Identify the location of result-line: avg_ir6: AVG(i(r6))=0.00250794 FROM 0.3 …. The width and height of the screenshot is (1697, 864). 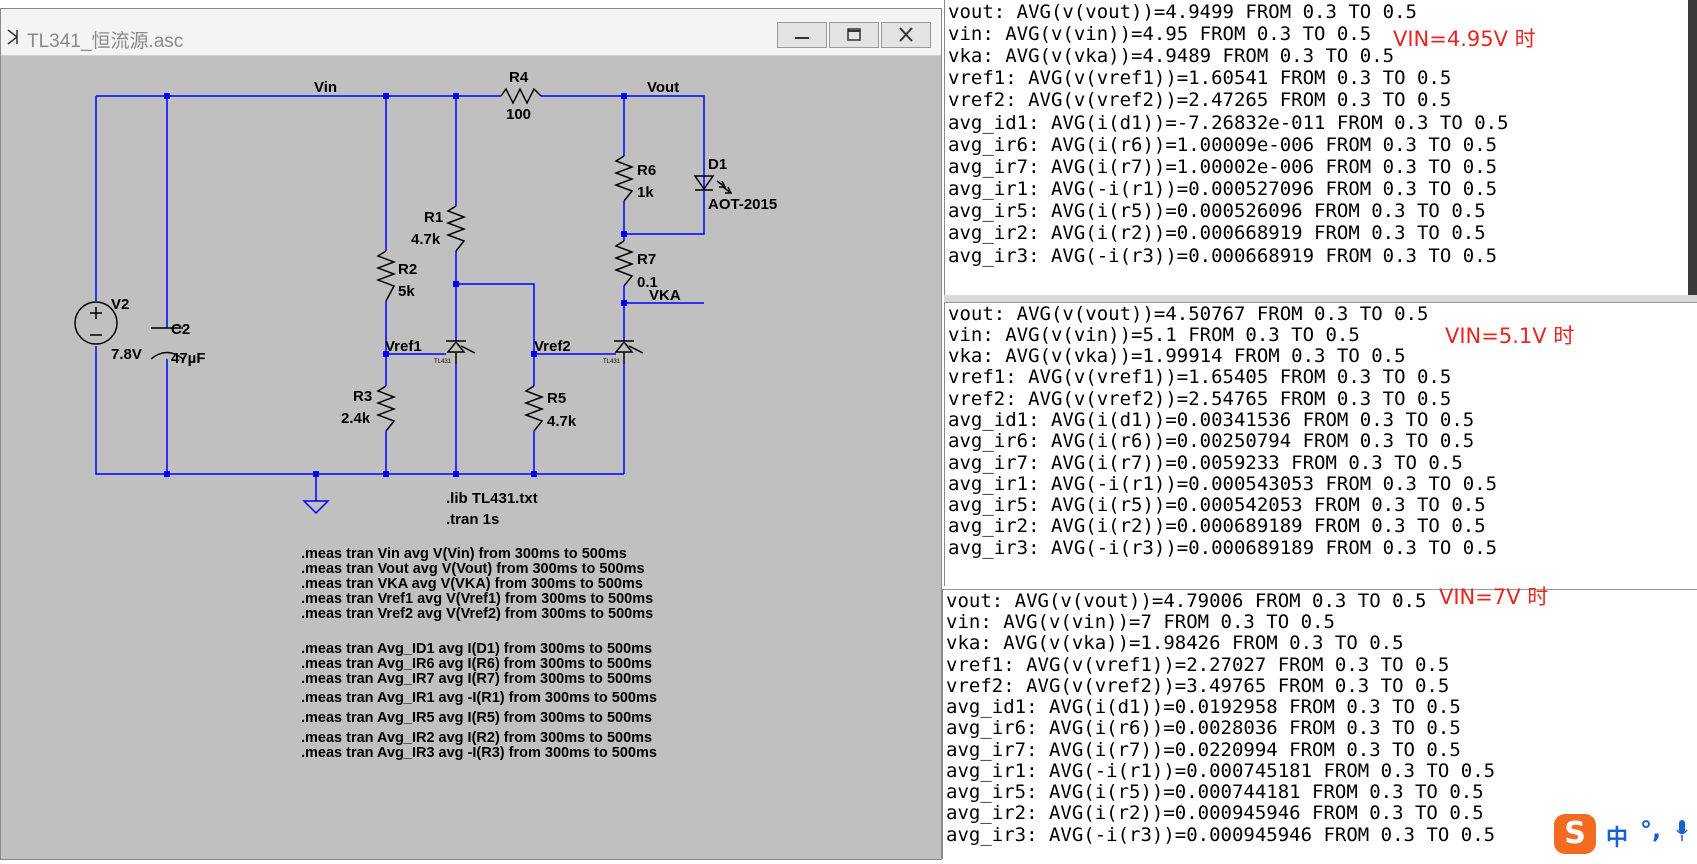
(1211, 441).